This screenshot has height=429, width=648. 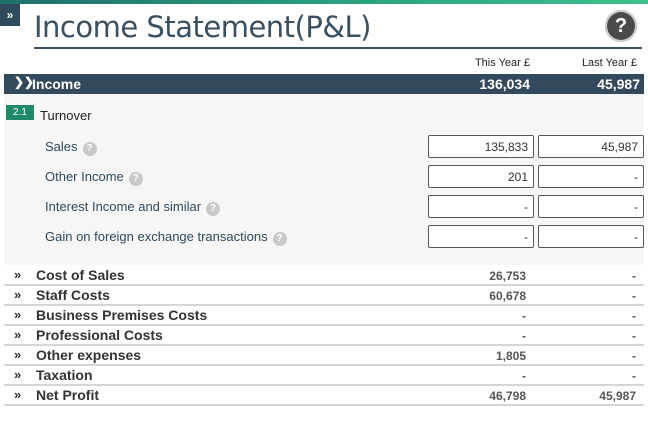 I want to click on income-section-header: ❯❯ Income 136,034 45,987, so click(x=324, y=84).